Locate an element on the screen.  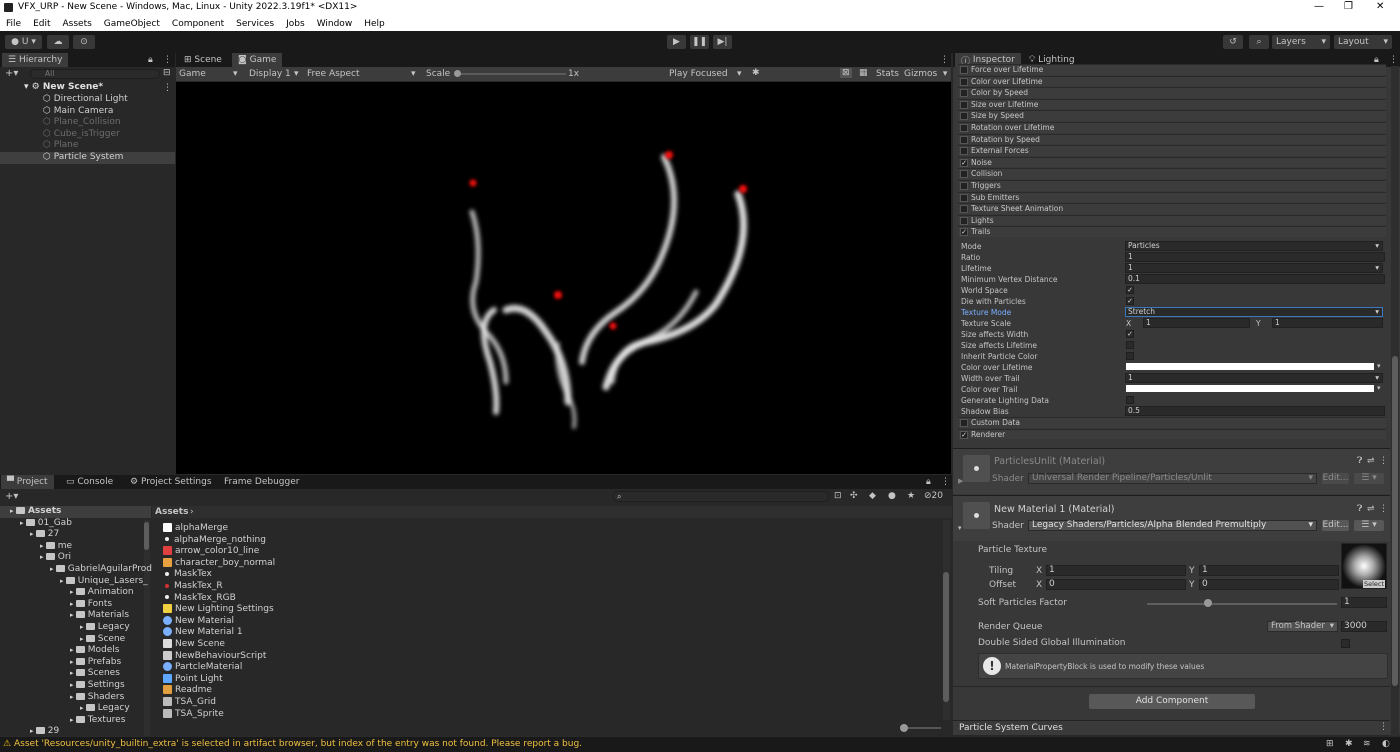
breadcrumb-assets: Assets is located at coordinates (171, 512).